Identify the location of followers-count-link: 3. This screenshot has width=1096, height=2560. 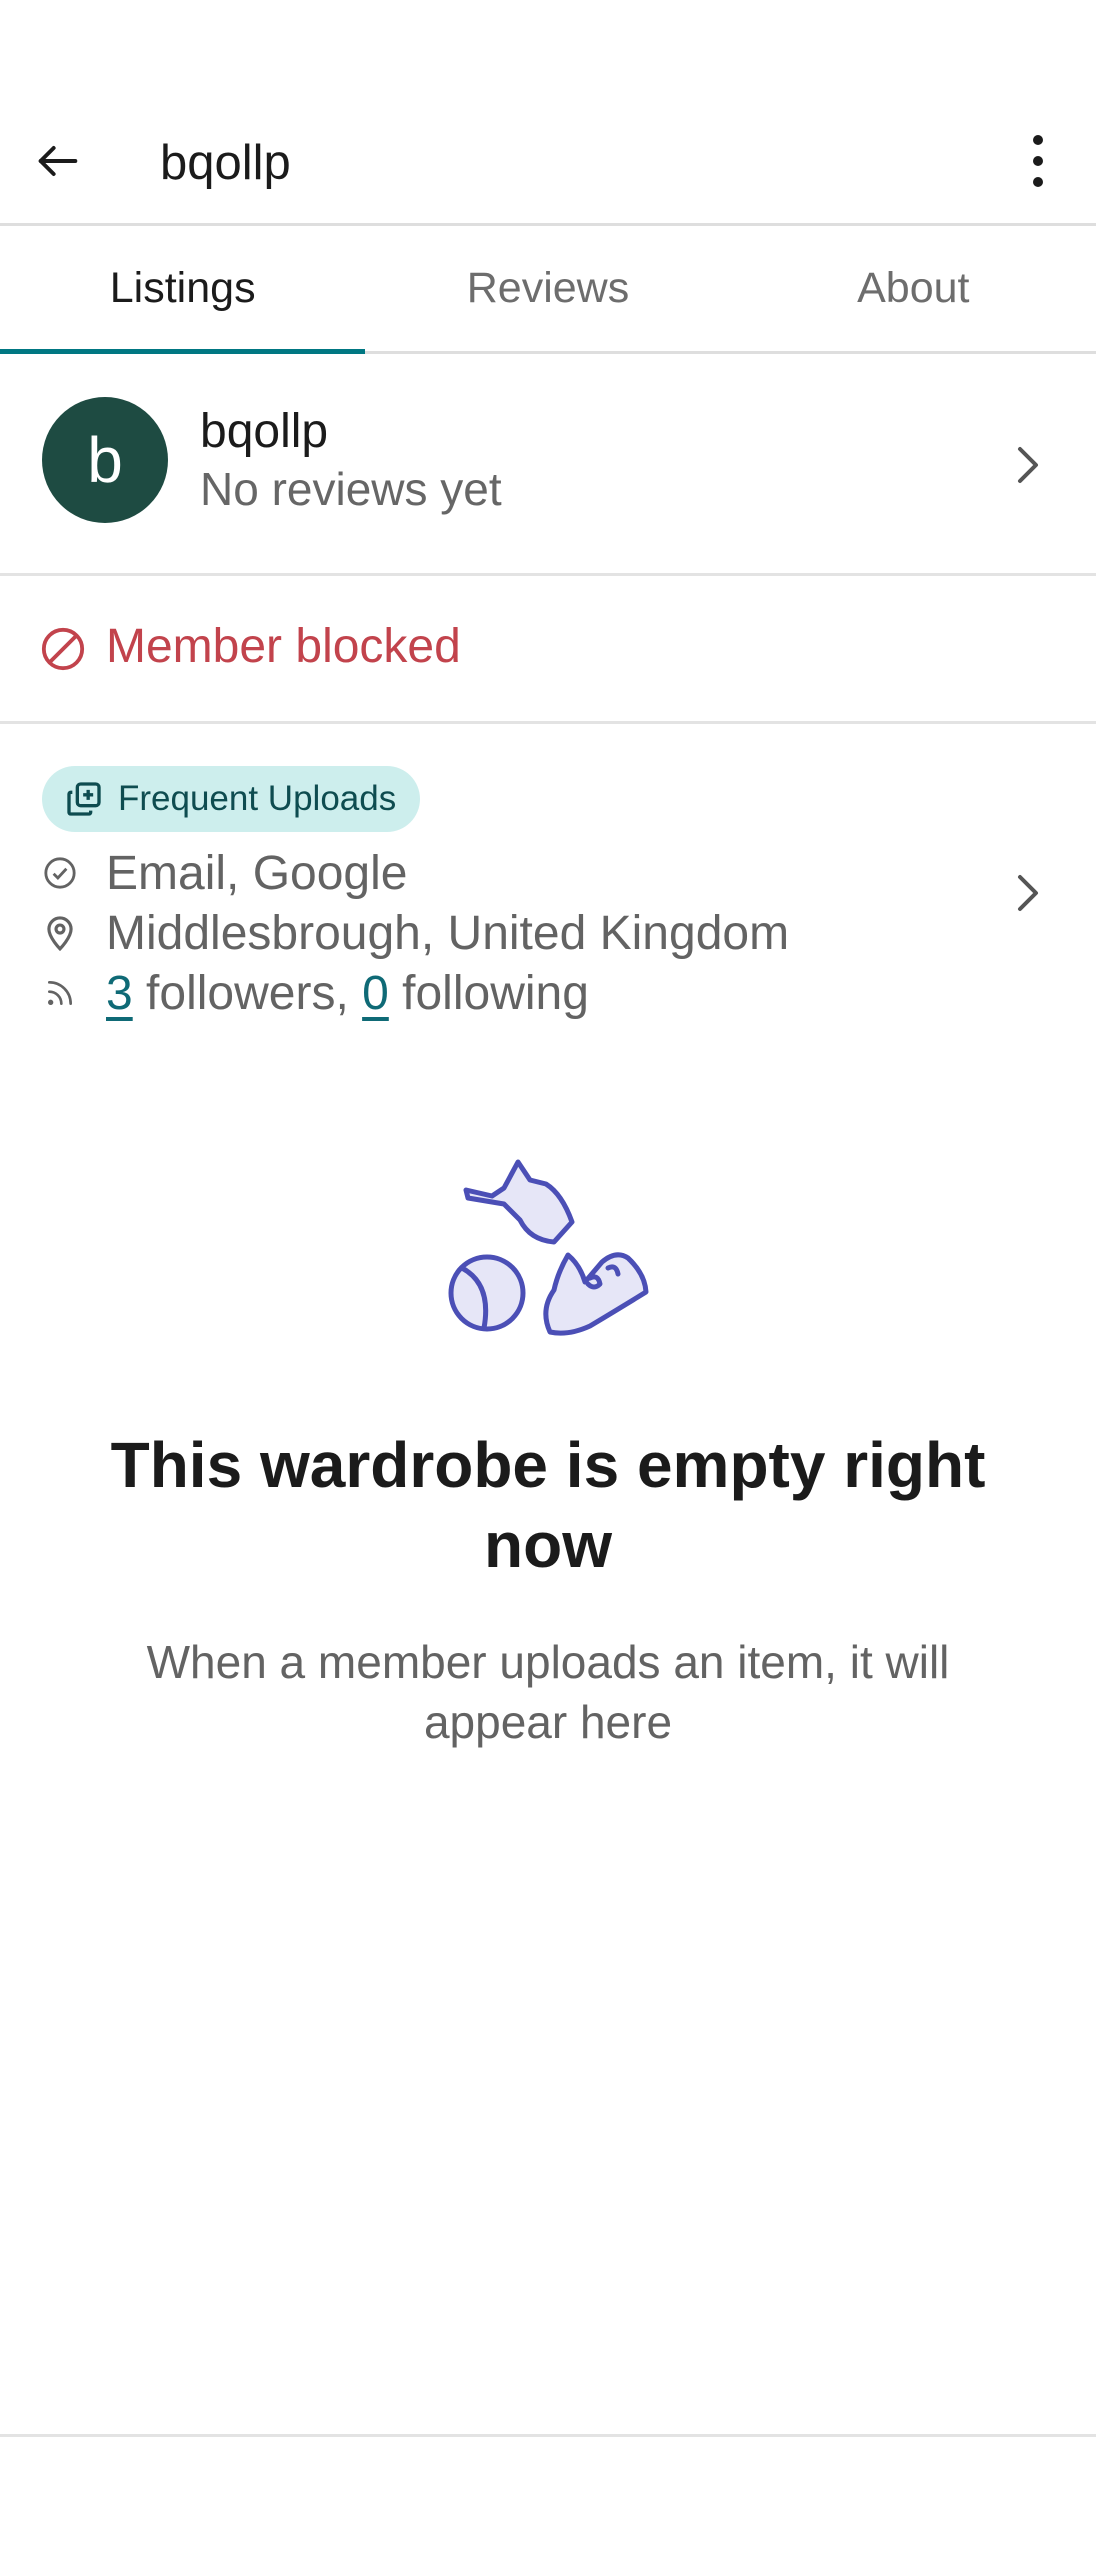
(119, 993).